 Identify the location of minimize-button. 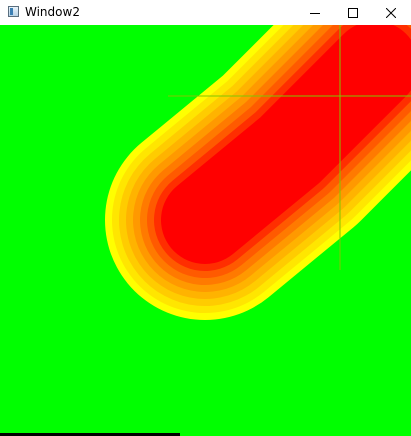
(315, 12).